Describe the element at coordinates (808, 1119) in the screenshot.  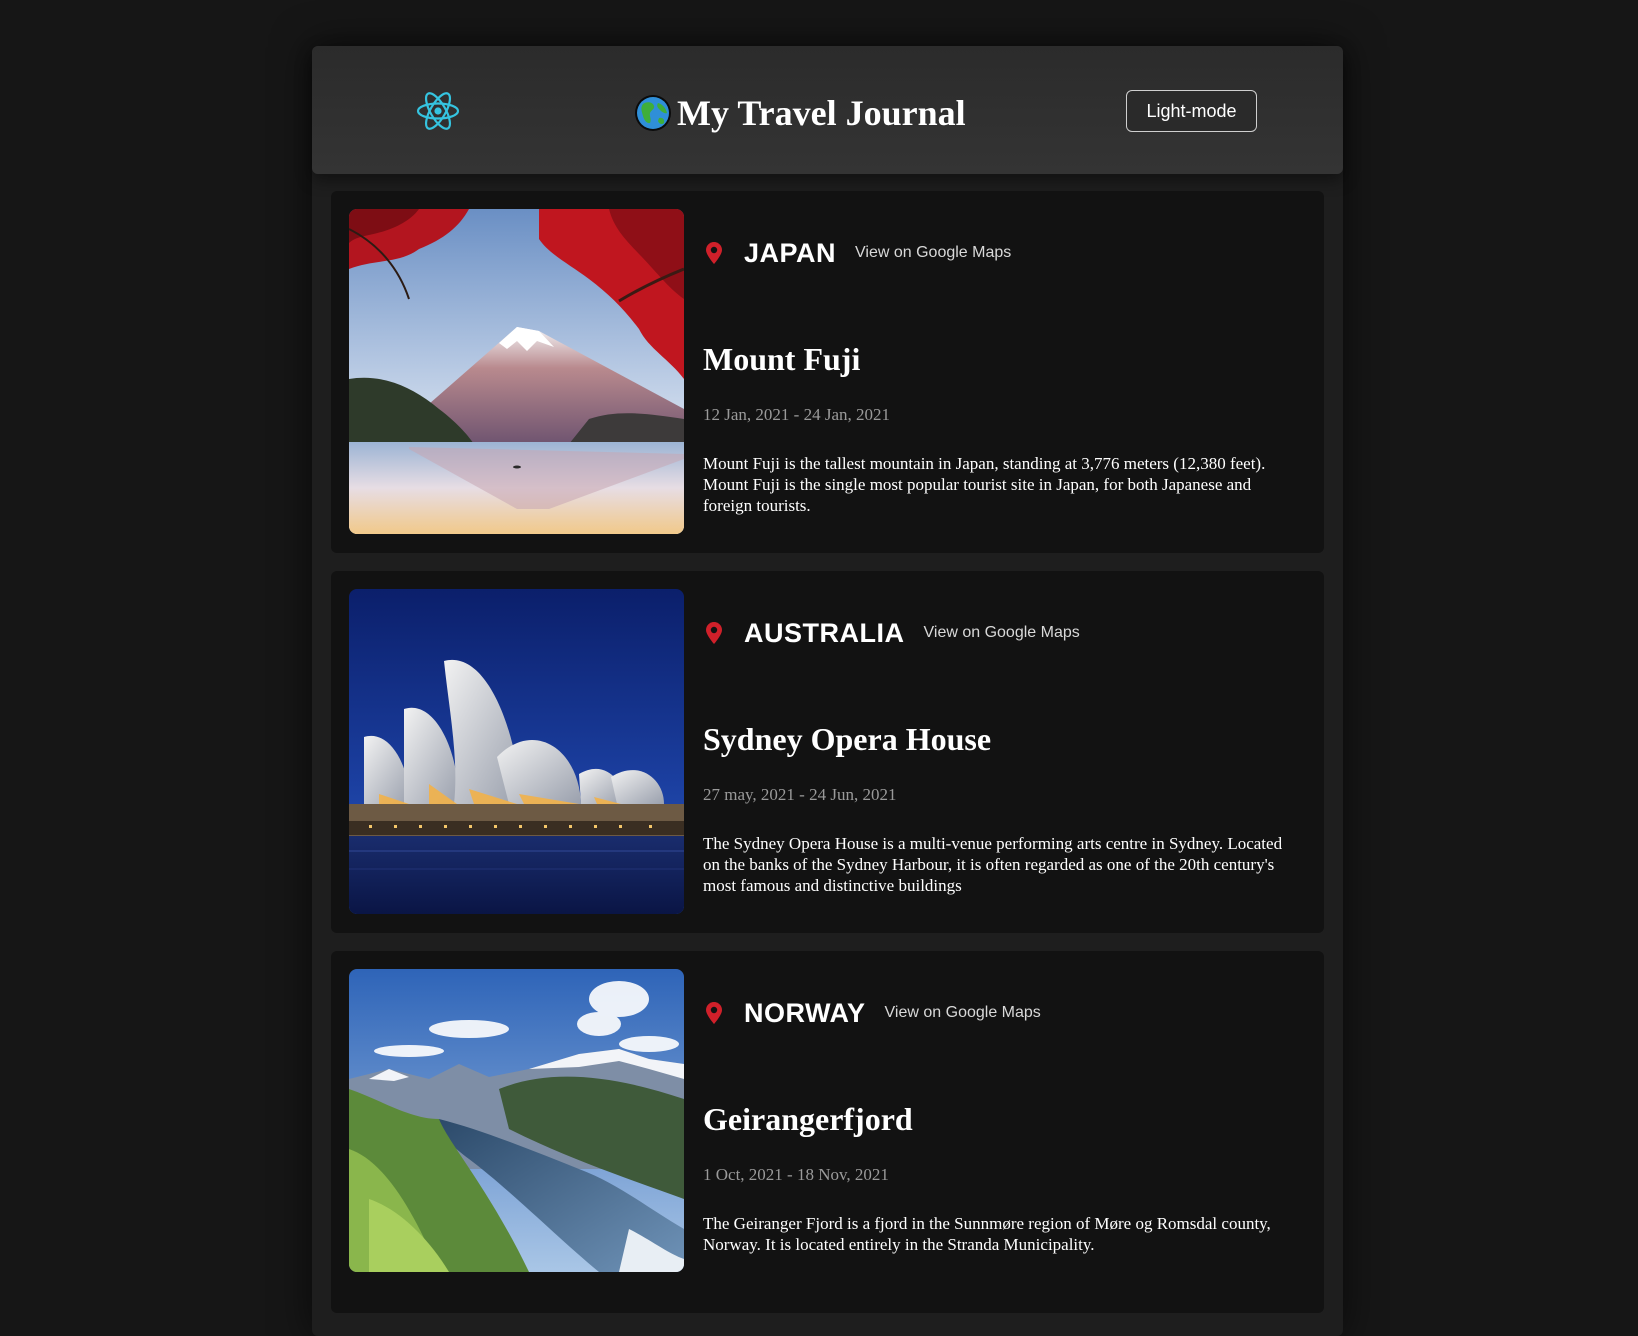
I see `place-title: Geirangerfjord` at that location.